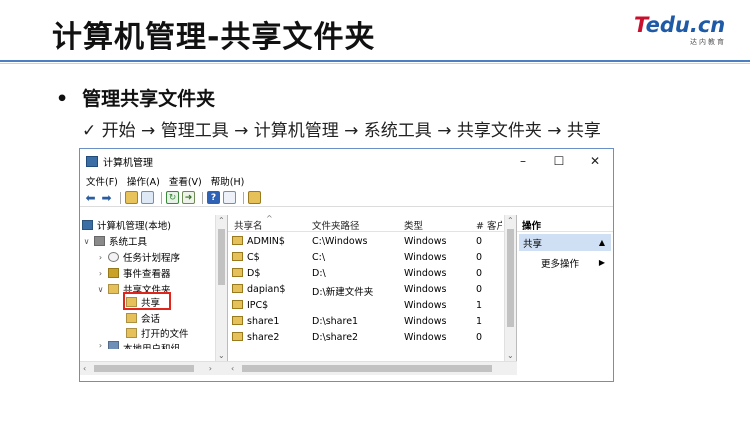 The height and width of the screenshot is (422, 750). What do you see at coordinates (134, 226) in the screenshot?
I see `tree-label: 计算机管理(本地)` at bounding box center [134, 226].